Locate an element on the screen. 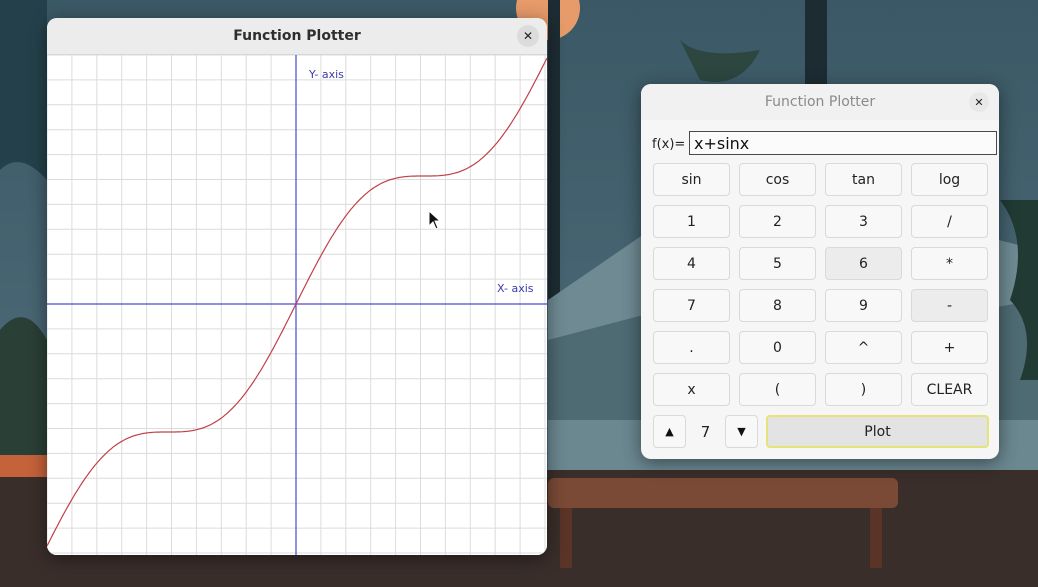 The height and width of the screenshot is (587, 1038). fx-label: f(x)= is located at coordinates (669, 144).